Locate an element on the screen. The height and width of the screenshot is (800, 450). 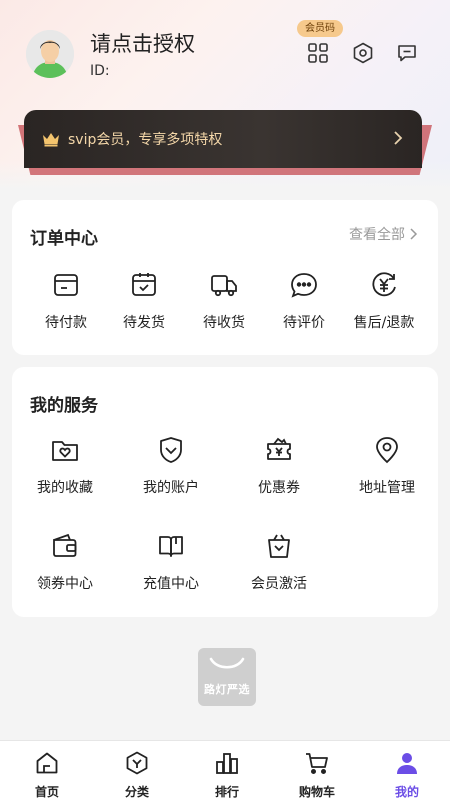
delivery-truck-icon is located at coordinates (224, 285).